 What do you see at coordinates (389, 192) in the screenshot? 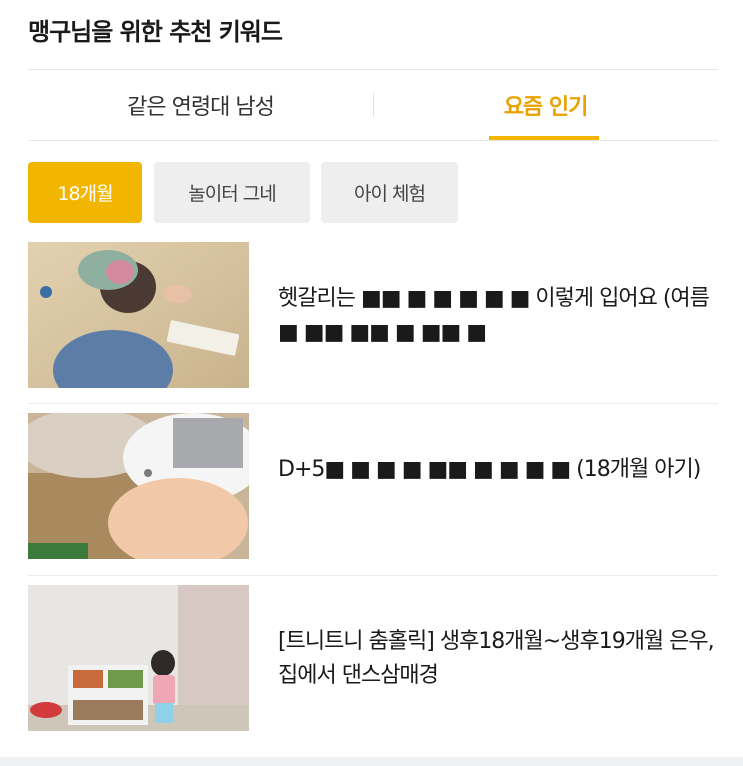
I see `chip-kid-experience: 아이 체험` at bounding box center [389, 192].